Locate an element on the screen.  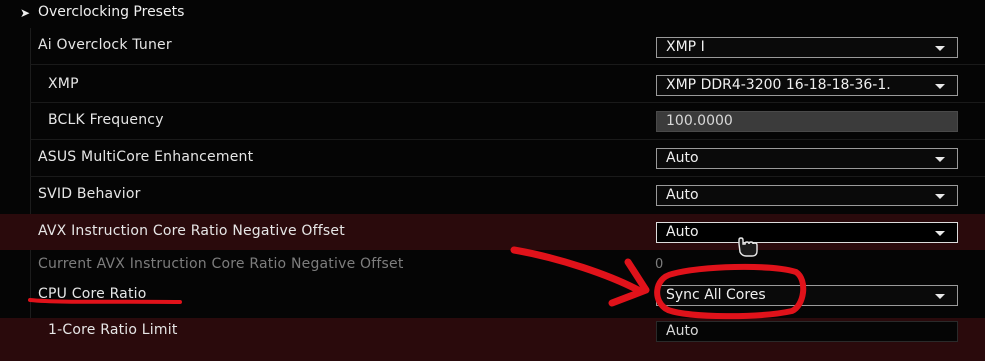
setting-label: ASUS MultiCore Enhancement is located at coordinates (146, 157).